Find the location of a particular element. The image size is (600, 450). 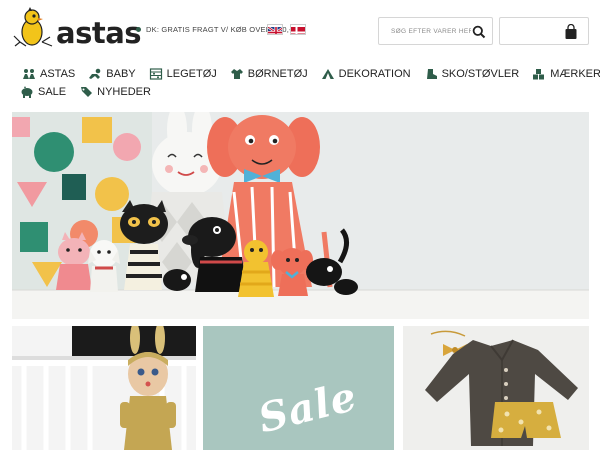

search-button is located at coordinates (479, 32).